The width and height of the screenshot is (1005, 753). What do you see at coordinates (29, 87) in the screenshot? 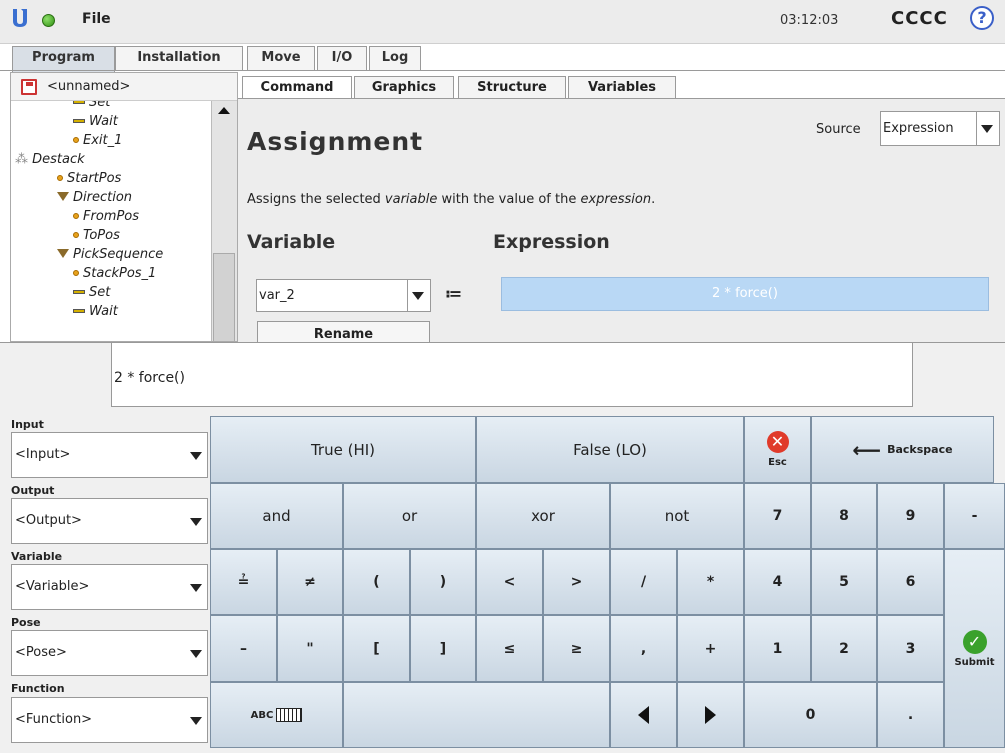
I see `save-icon` at bounding box center [29, 87].